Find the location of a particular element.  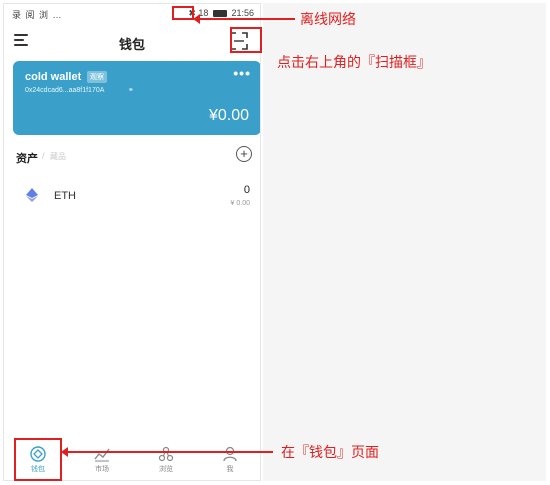

asset-amount: 0 is located at coordinates (246, 190).